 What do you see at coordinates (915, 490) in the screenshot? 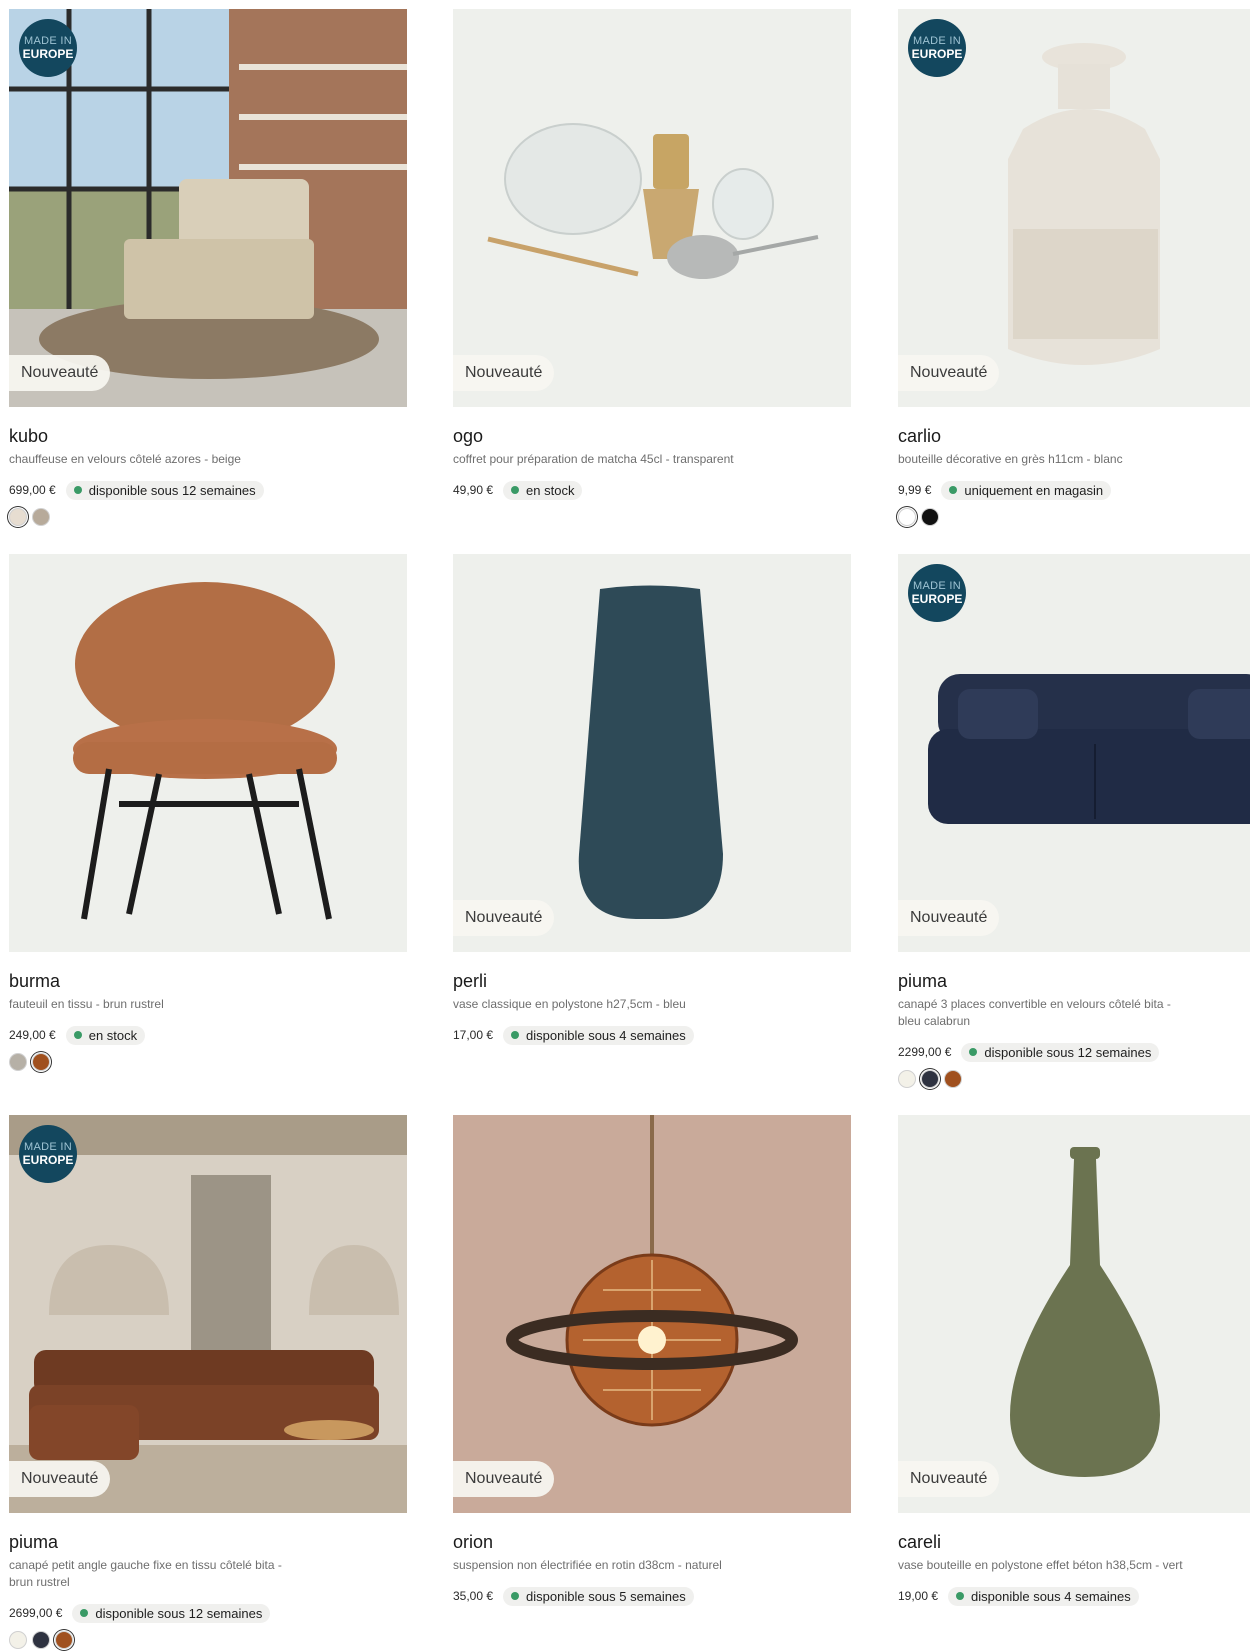
I see `product-price: 9,99 €` at bounding box center [915, 490].